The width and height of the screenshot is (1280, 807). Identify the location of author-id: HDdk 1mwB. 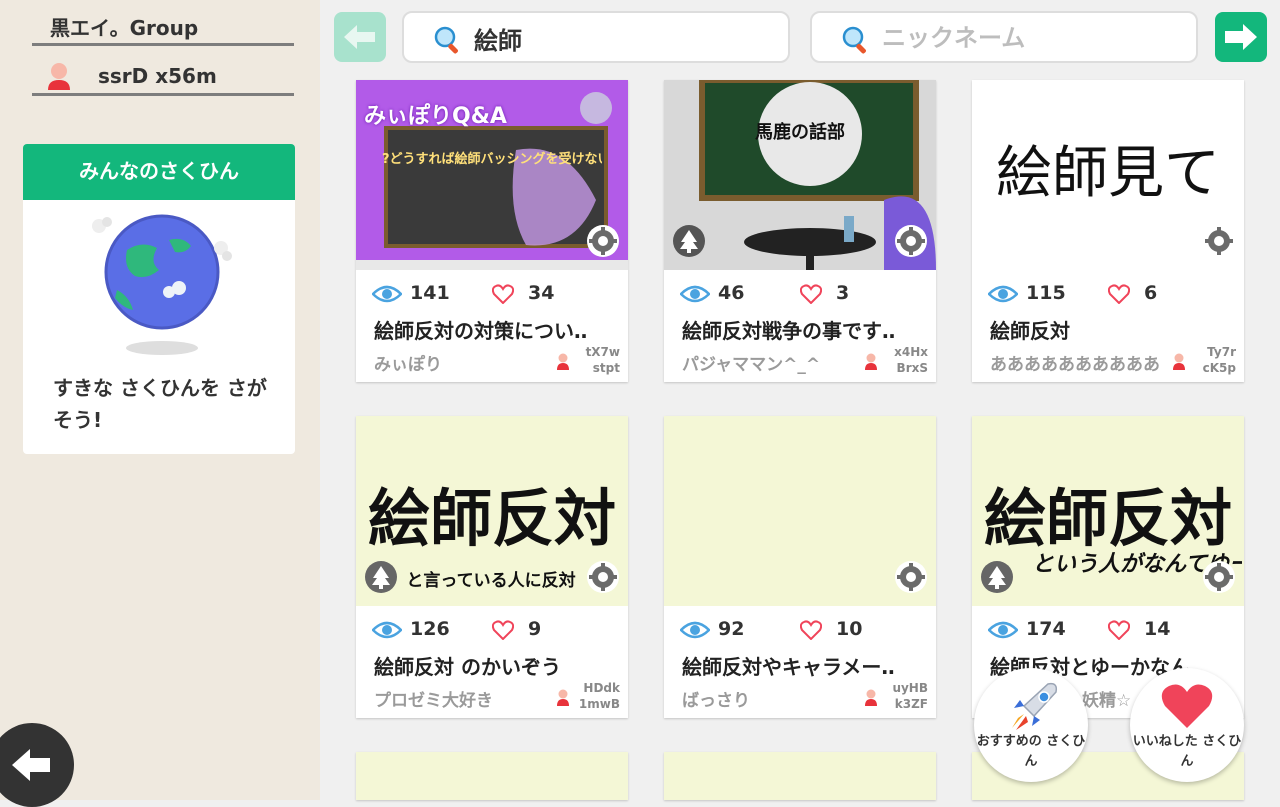
(597, 696).